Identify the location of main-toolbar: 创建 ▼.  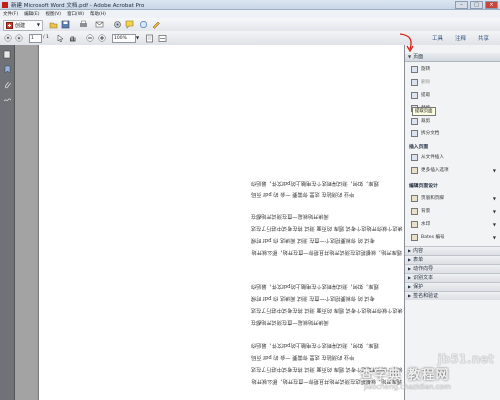
(250, 25).